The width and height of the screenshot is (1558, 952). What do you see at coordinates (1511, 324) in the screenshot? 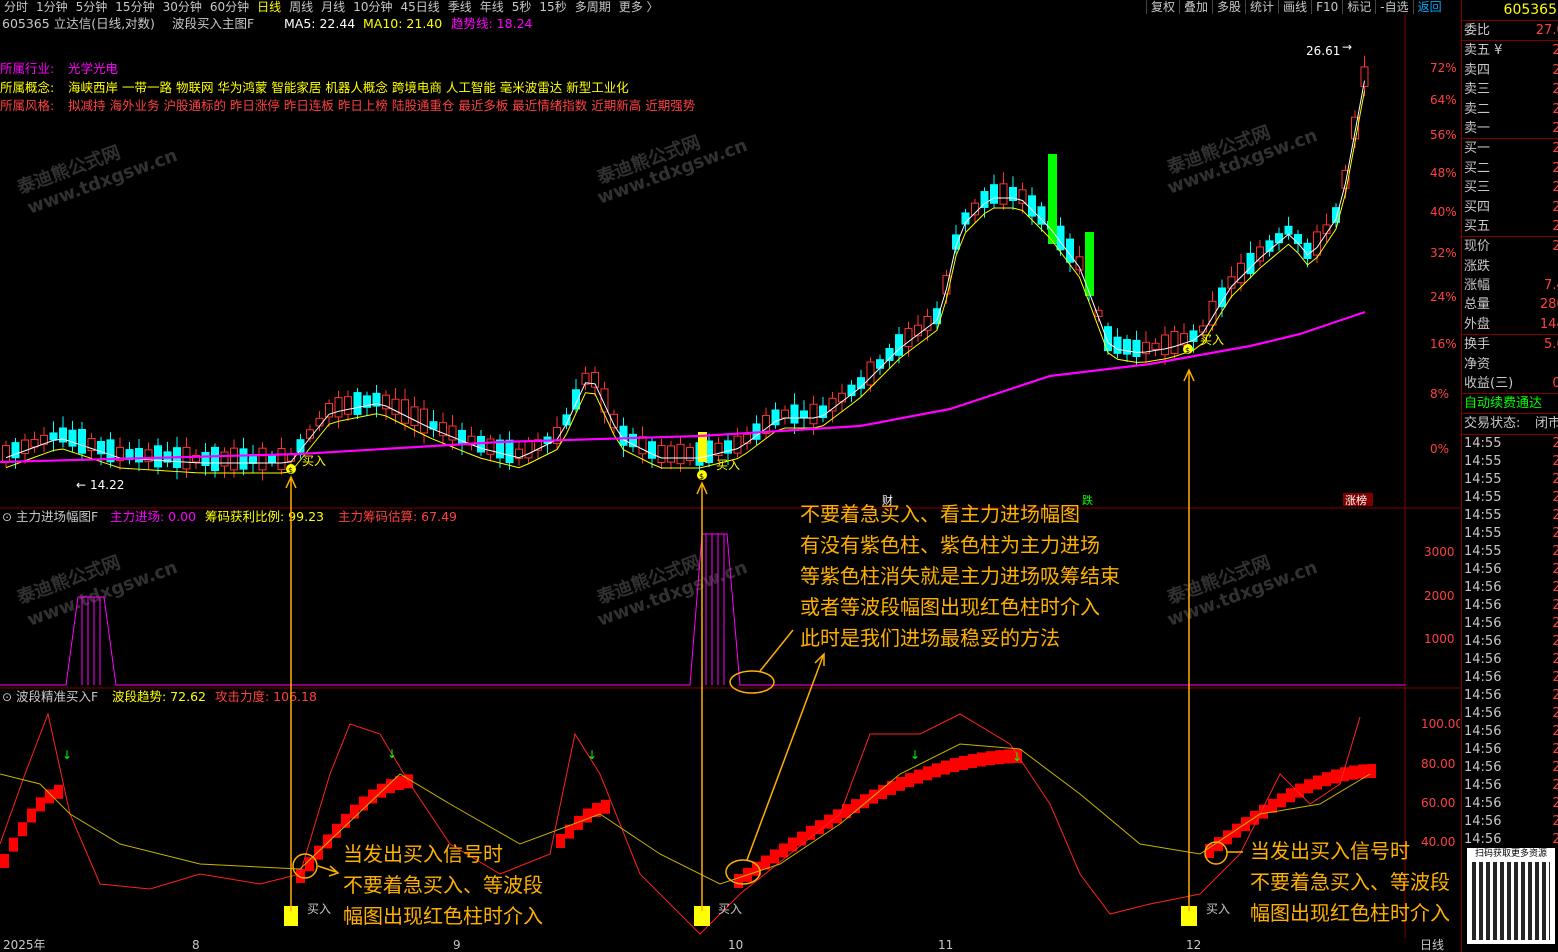
I see `quote-row: 外盘1448` at bounding box center [1511, 324].